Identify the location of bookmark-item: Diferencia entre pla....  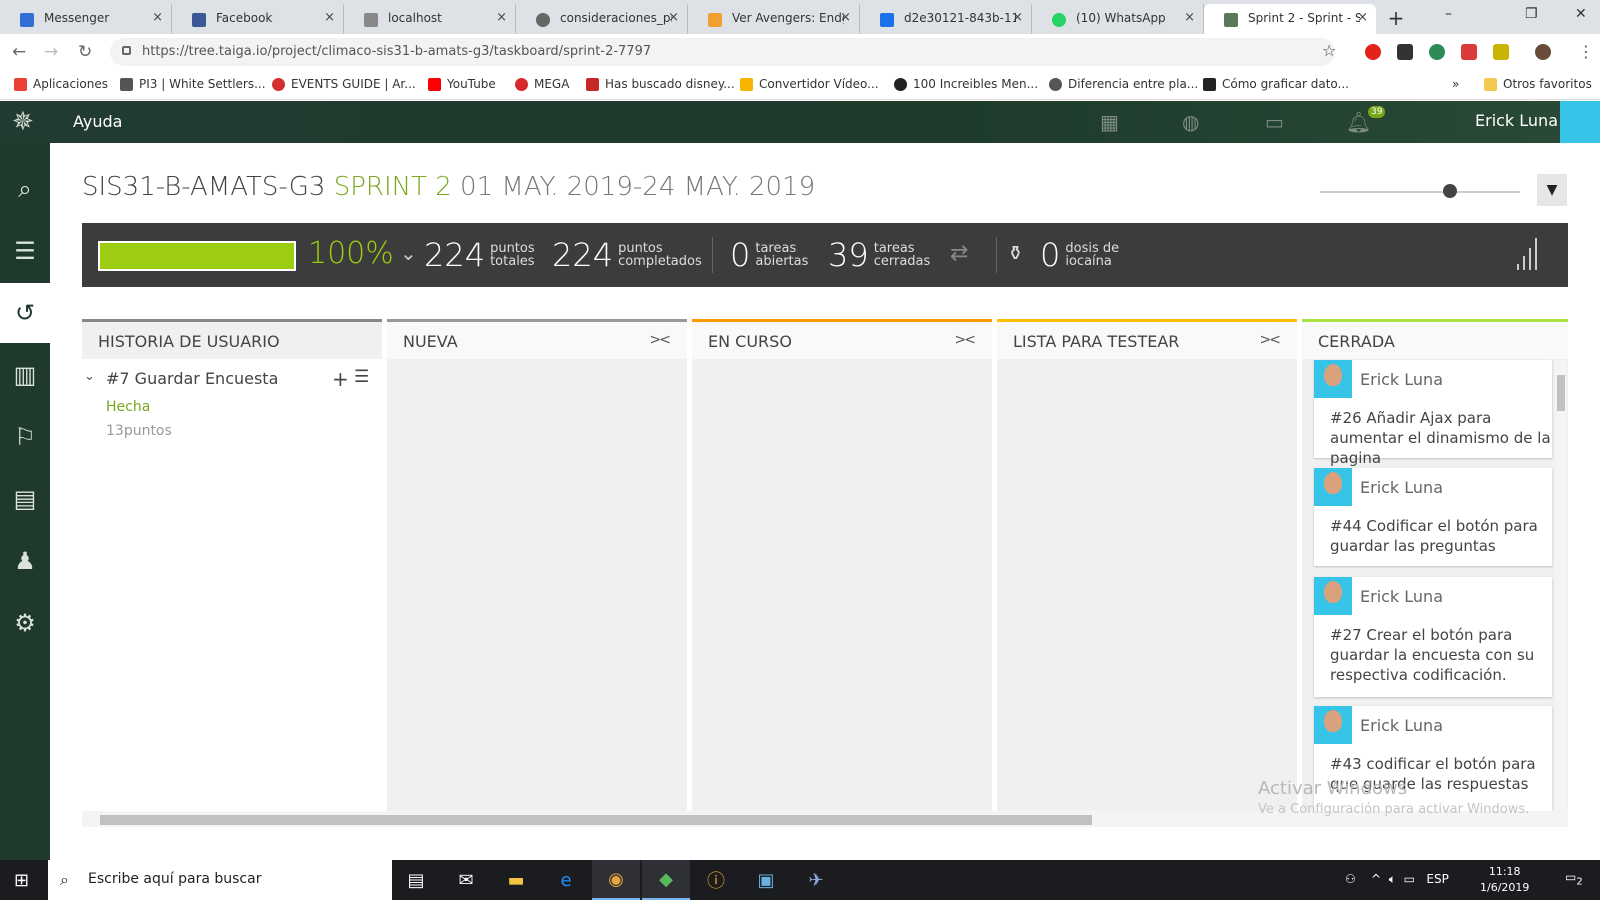
(1123, 84).